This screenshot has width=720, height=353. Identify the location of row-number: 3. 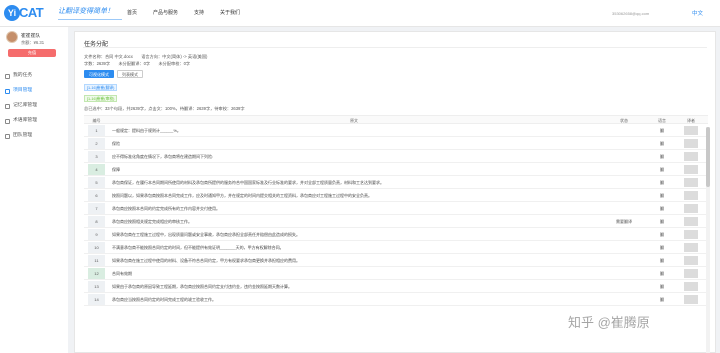
(96, 156).